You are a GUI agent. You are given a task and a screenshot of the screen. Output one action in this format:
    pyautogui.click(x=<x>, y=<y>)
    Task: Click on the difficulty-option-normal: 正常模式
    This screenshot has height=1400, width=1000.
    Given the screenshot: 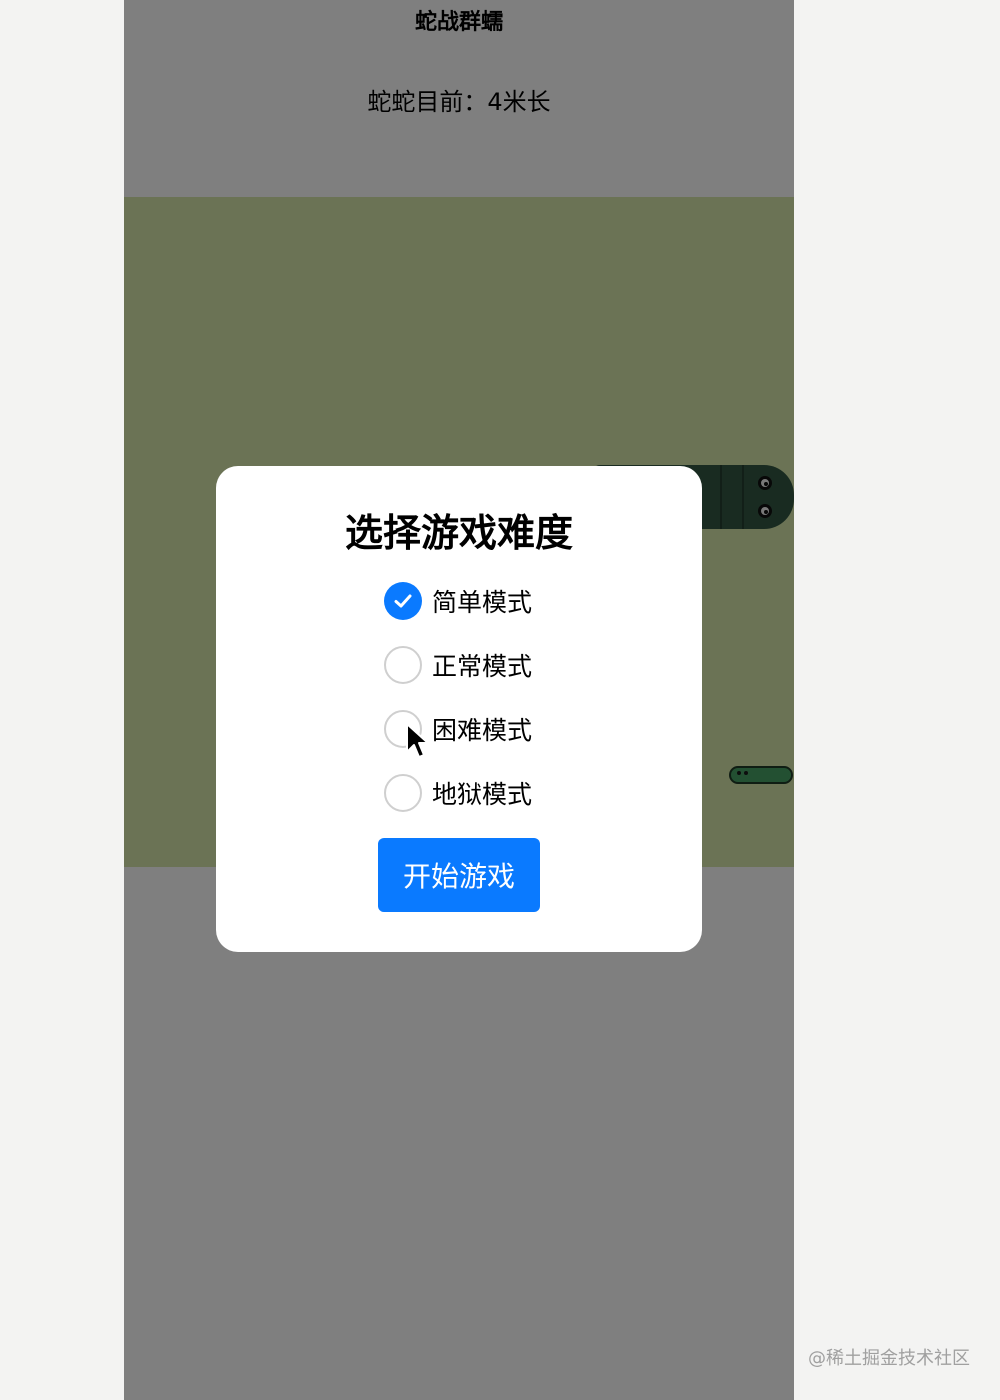 What is the action you would take?
    pyautogui.click(x=458, y=665)
    